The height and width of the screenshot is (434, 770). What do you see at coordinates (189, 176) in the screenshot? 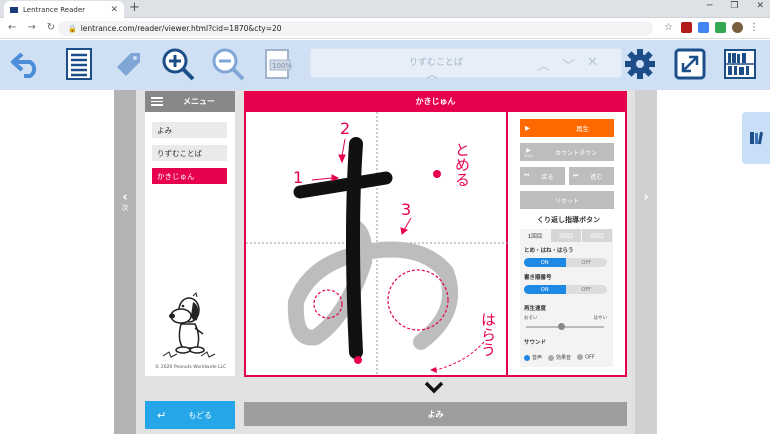
I see `menu-item-kakijun: かきじゅん` at bounding box center [189, 176].